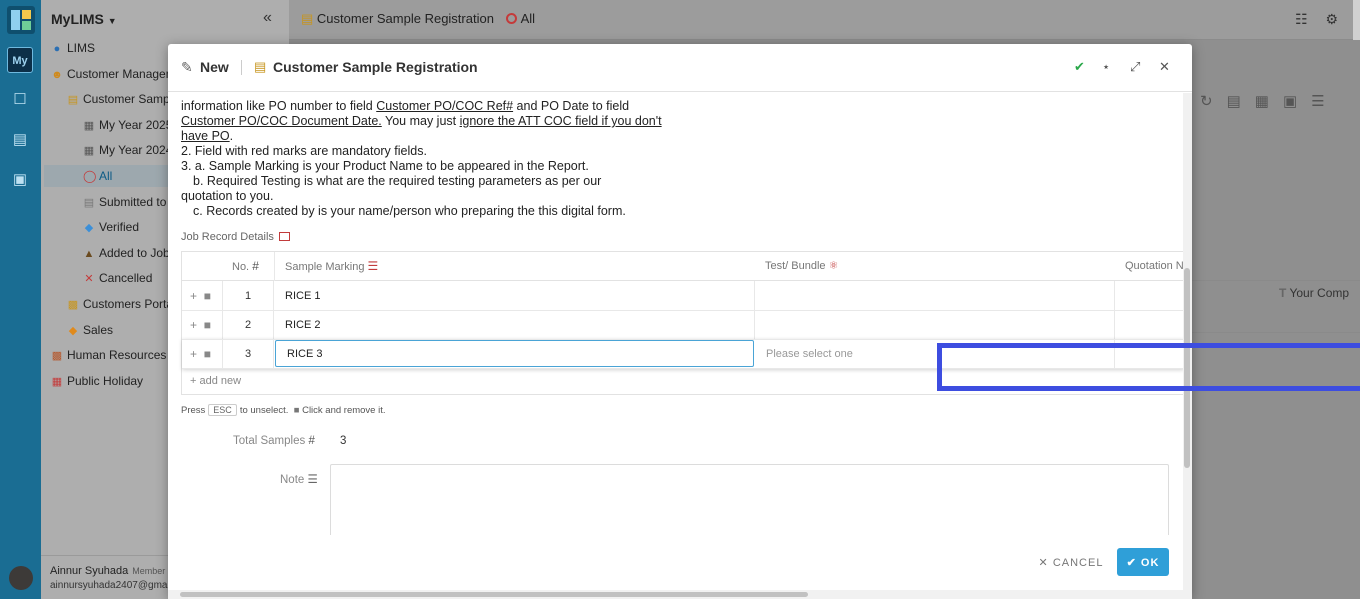 The image size is (1360, 599). Describe the element at coordinates (833, 266) in the screenshot. I see `bundle-icon: ⚛` at that location.